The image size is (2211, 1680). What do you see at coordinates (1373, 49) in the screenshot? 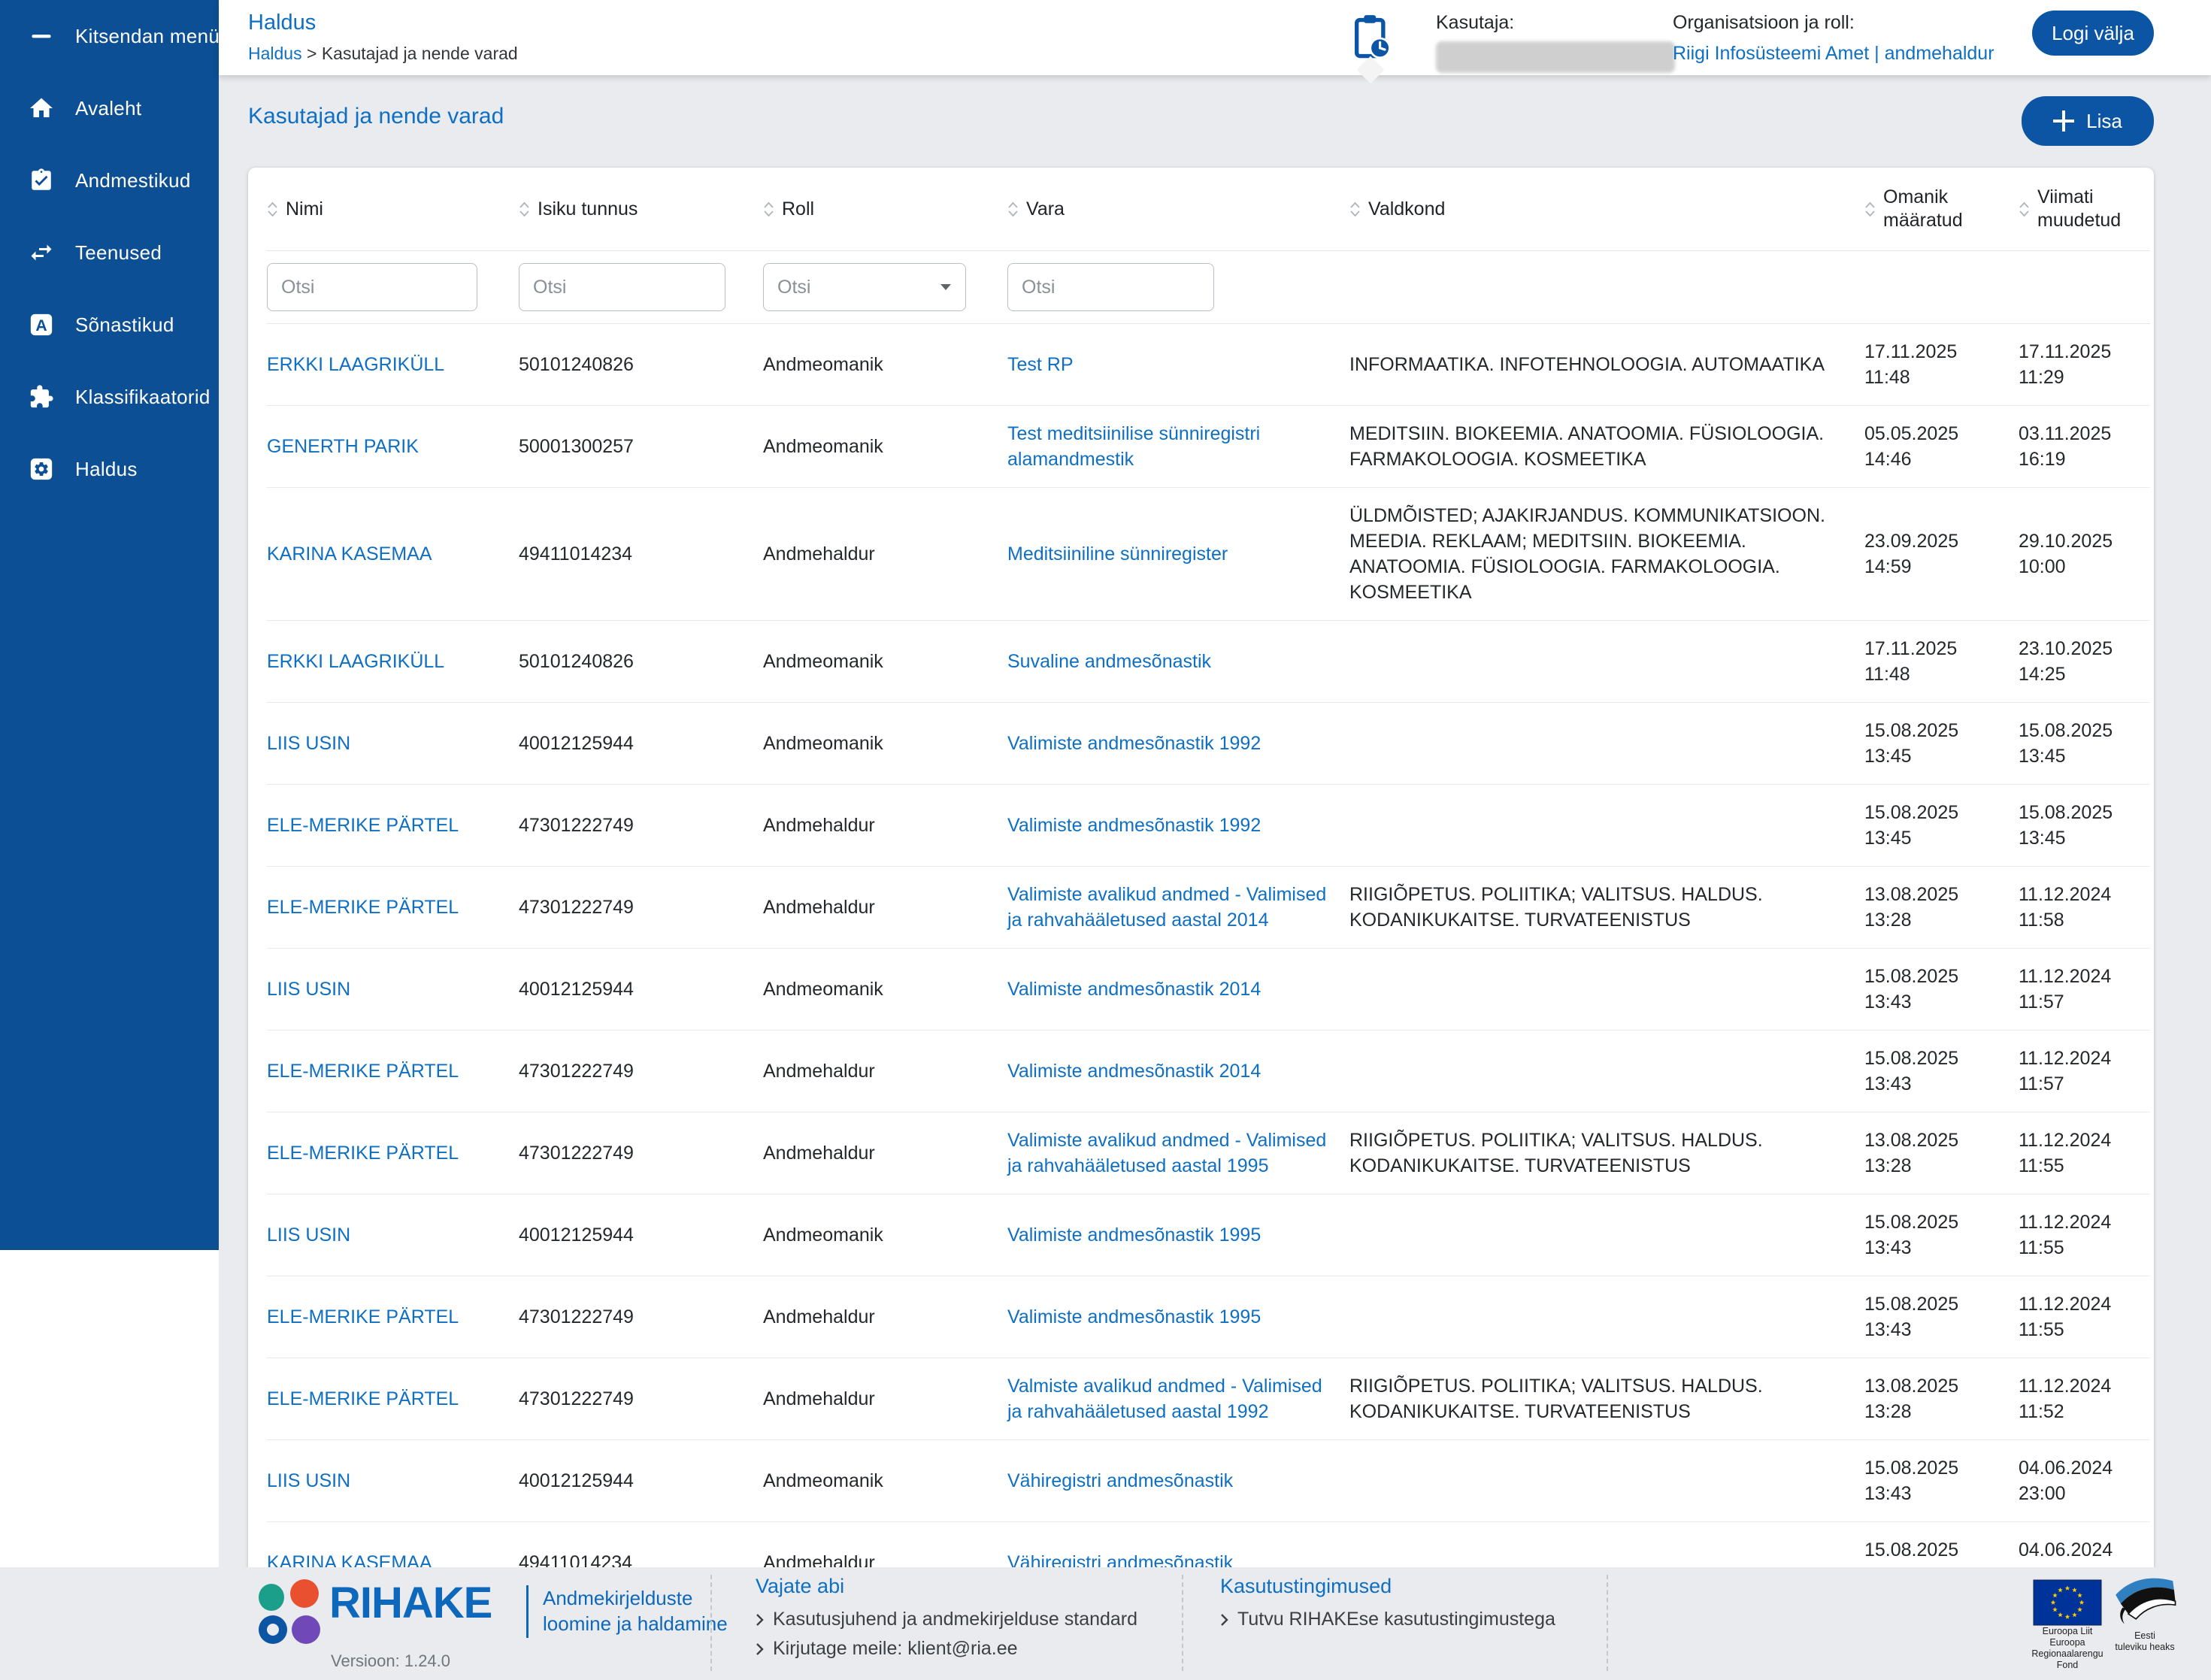
I see `clipboard-clock-icon` at bounding box center [1373, 49].